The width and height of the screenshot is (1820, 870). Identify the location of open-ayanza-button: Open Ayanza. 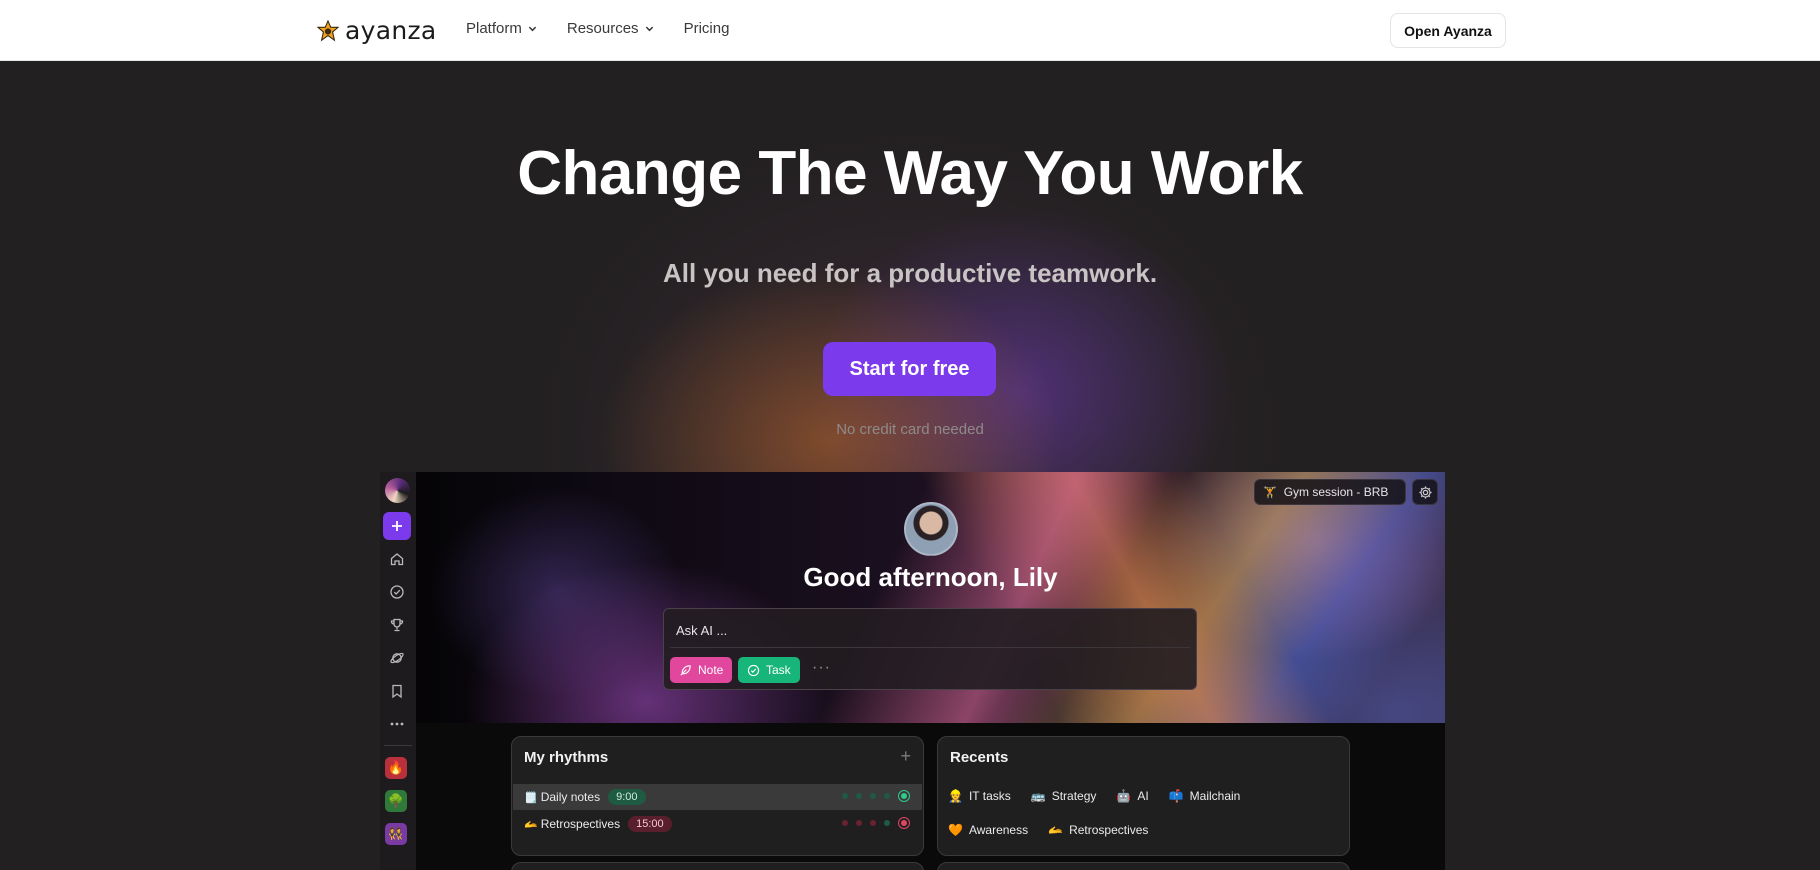
(1448, 30).